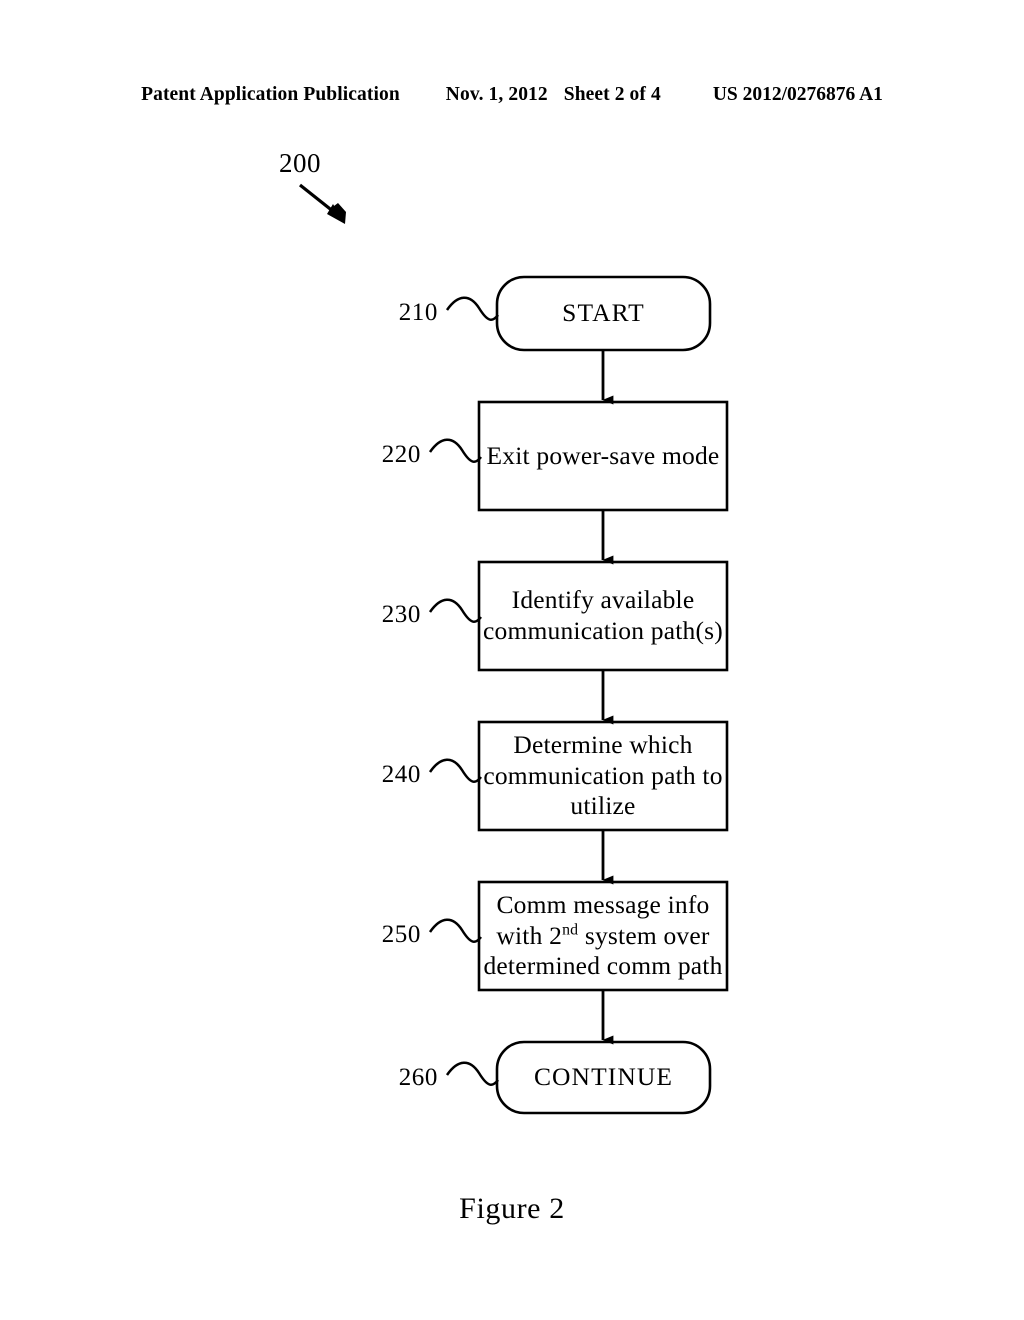 This screenshot has width=1024, height=1320. What do you see at coordinates (603, 936) in the screenshot?
I see `node-250-shape` at bounding box center [603, 936].